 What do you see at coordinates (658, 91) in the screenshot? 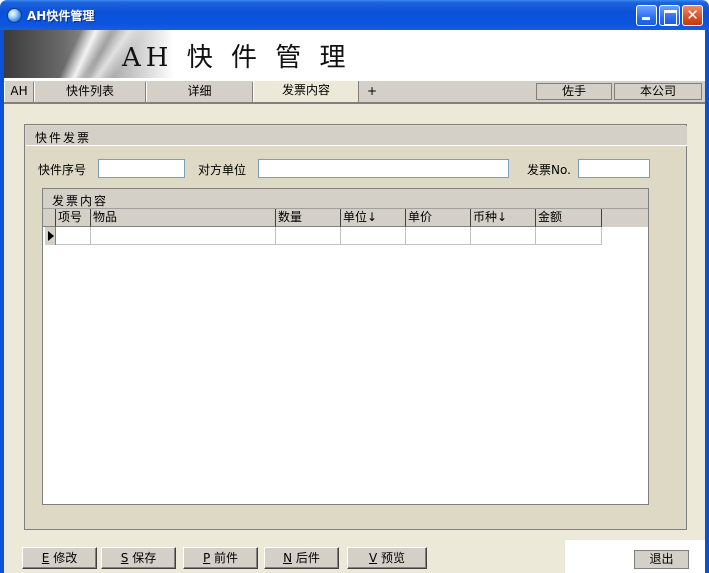
I see `tab-our-company: 本公司` at bounding box center [658, 91].